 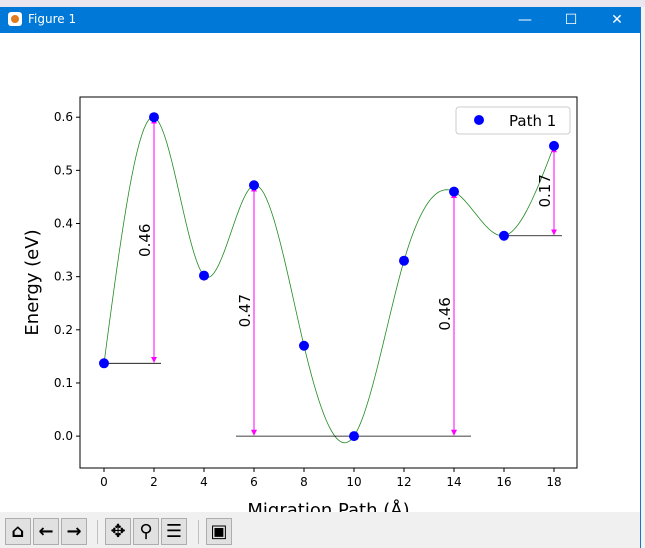 What do you see at coordinates (32, 282) in the screenshot?
I see `y-axis-label: Energy (eV)` at bounding box center [32, 282].